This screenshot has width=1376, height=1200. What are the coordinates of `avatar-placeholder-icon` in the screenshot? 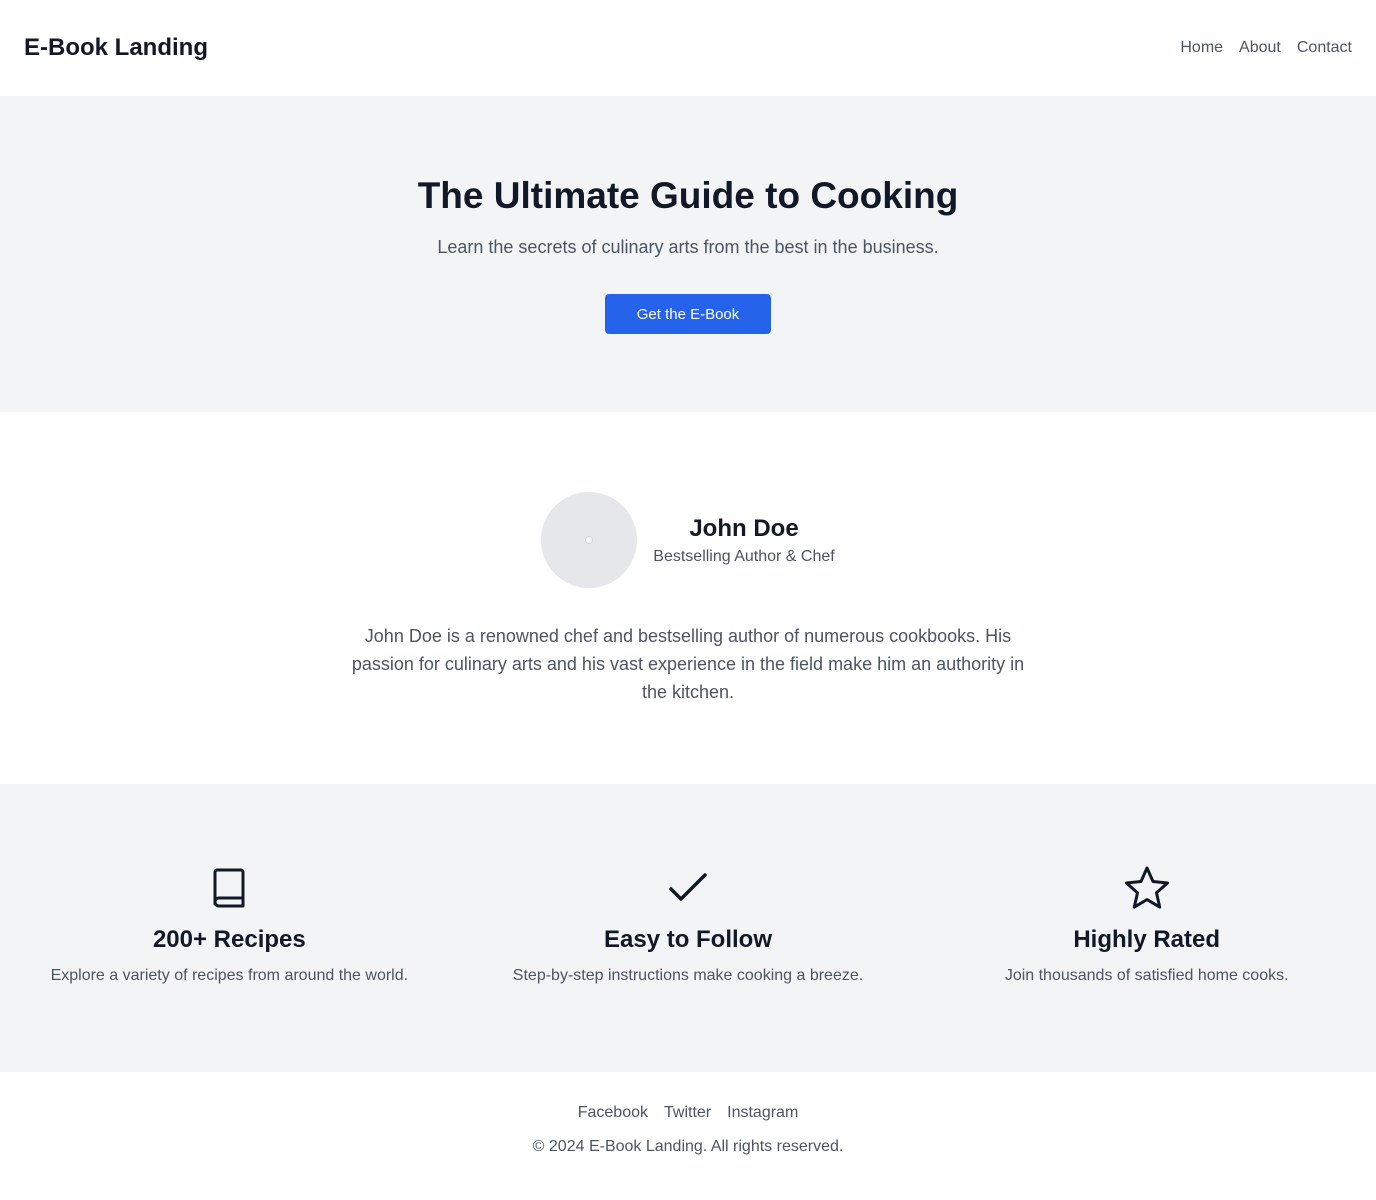 It's located at (589, 540).